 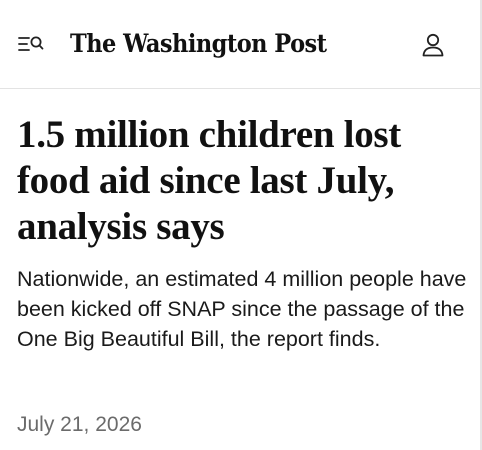 I want to click on person-icon, so click(x=433, y=45).